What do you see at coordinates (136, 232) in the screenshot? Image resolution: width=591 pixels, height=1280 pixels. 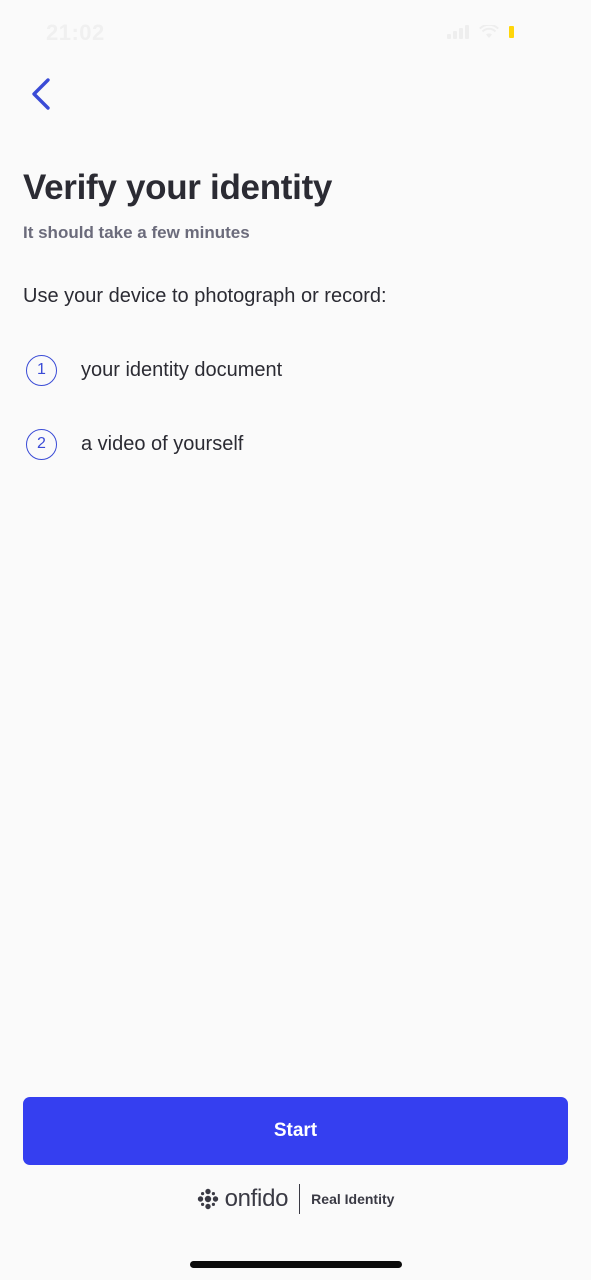 I see `page-subtitle: It should take a few minutes` at bounding box center [136, 232].